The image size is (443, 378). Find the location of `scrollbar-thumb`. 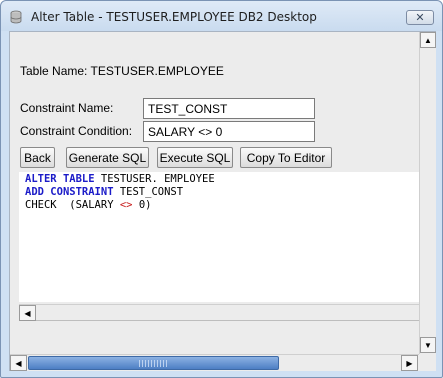

scrollbar-thumb is located at coordinates (153, 363).